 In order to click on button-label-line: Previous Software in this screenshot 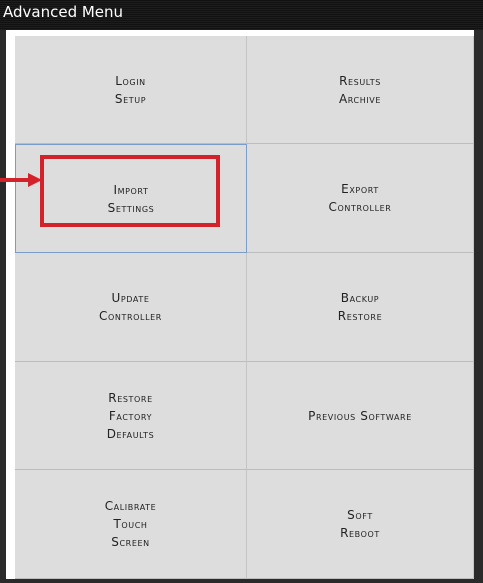, I will do `click(360, 415)`.